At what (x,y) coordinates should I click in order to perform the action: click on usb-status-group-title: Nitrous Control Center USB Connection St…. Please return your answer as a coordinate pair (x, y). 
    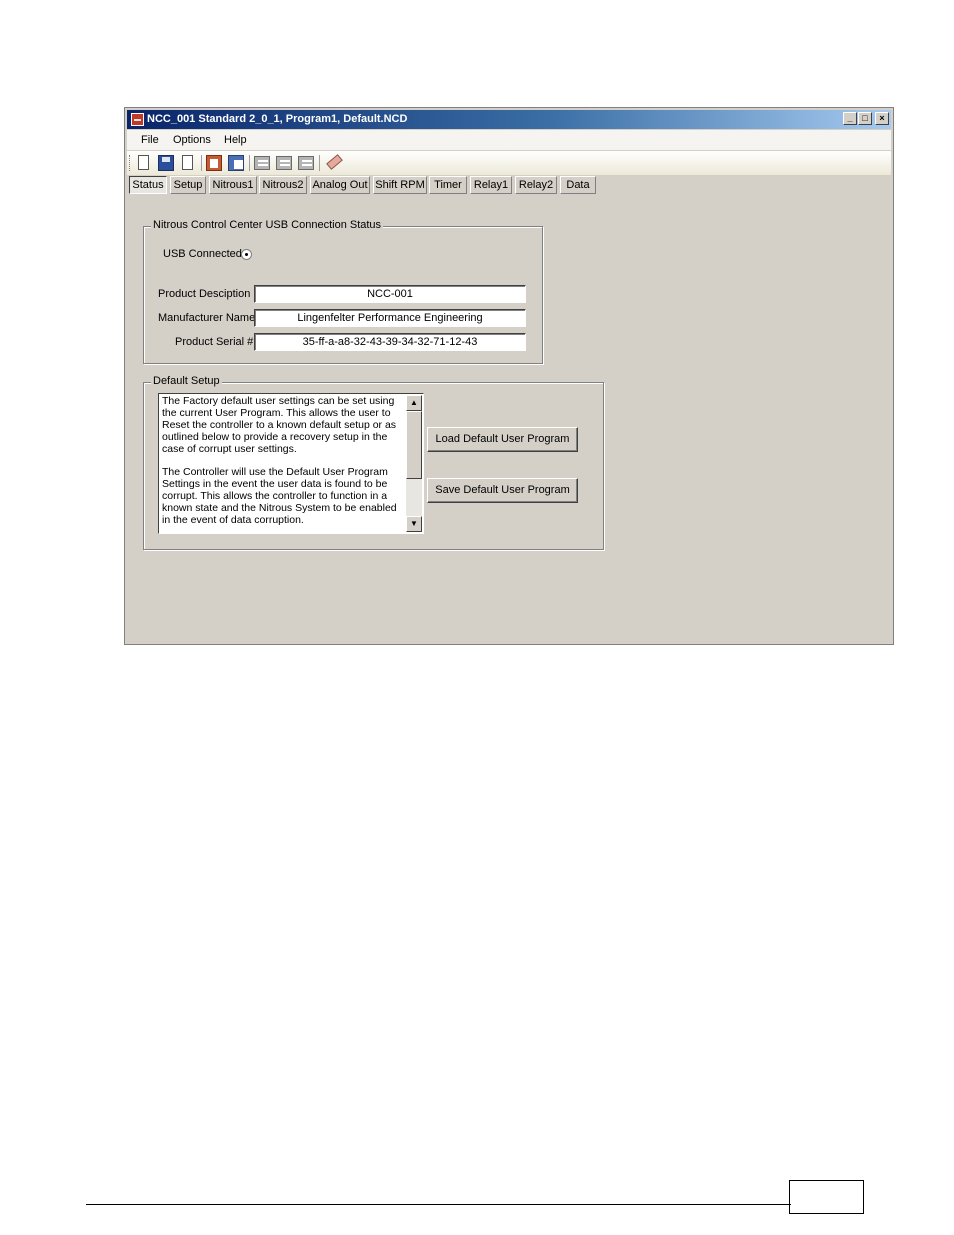
    Looking at the image, I should click on (267, 225).